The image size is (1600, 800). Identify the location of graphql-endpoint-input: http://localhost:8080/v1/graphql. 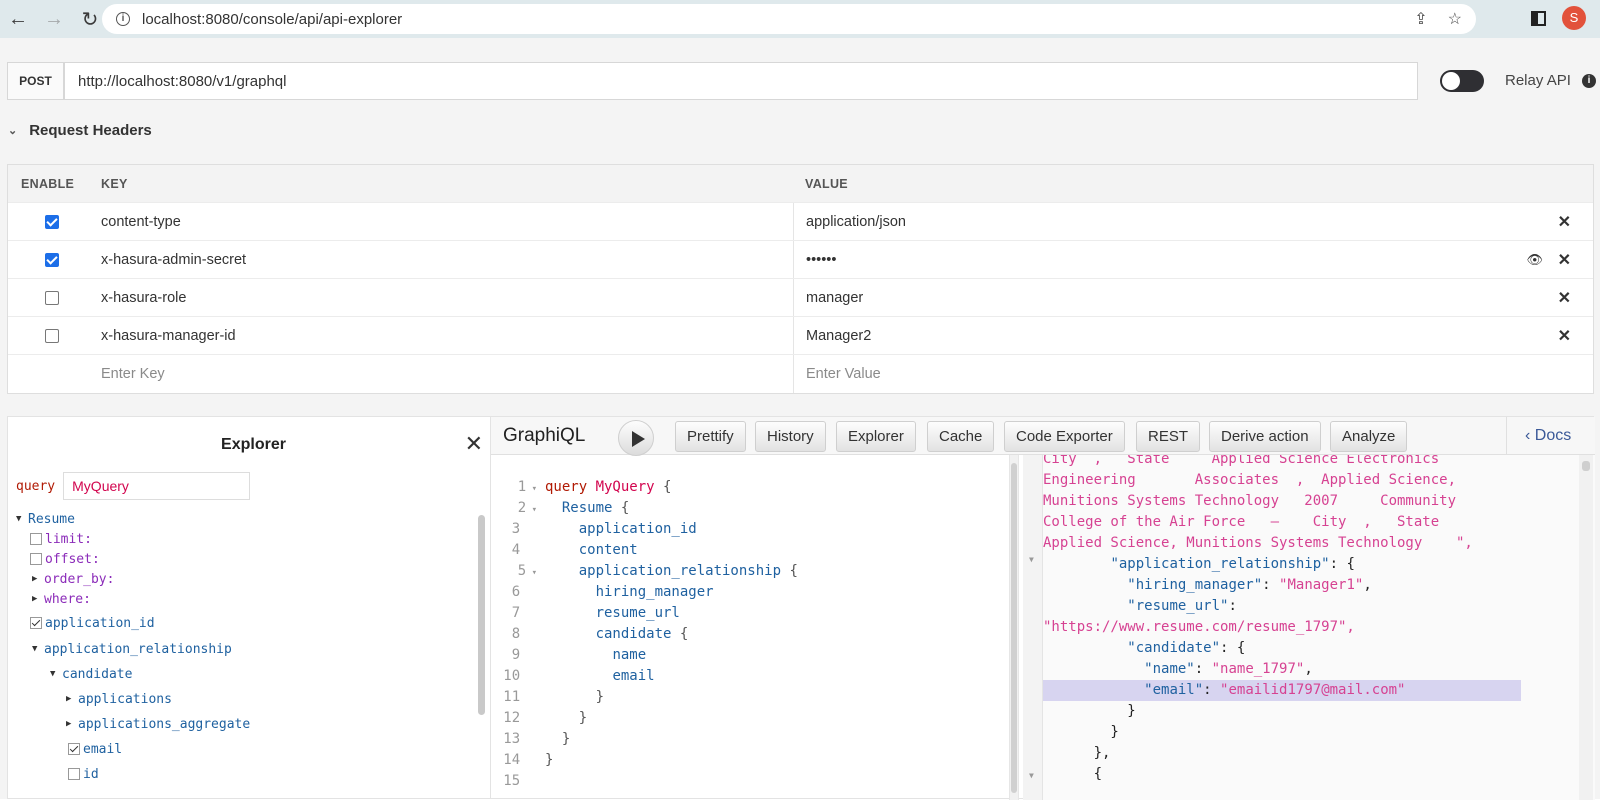
(741, 81).